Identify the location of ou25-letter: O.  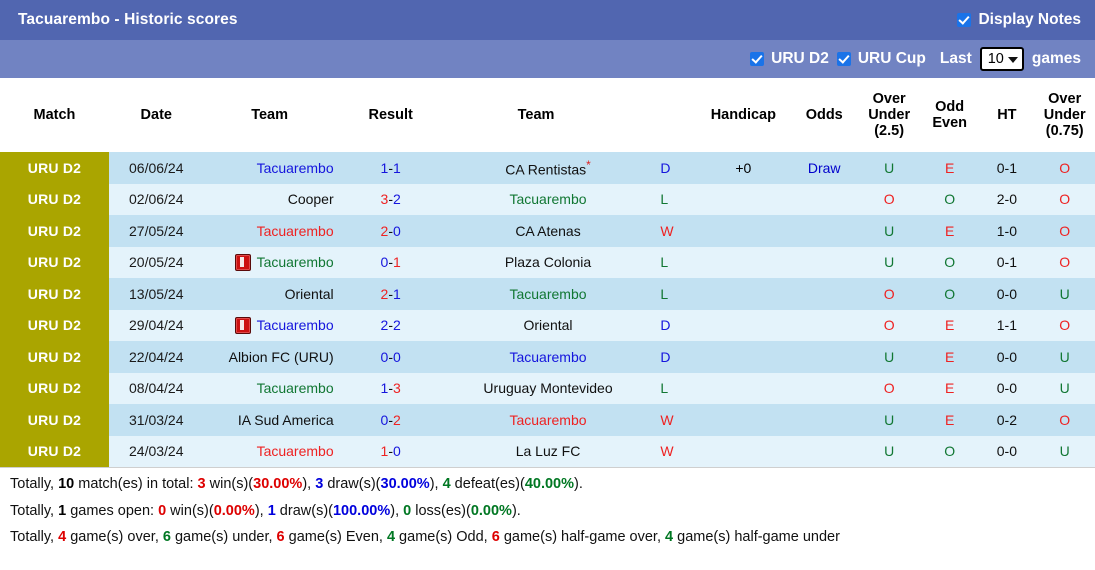
(889, 325).